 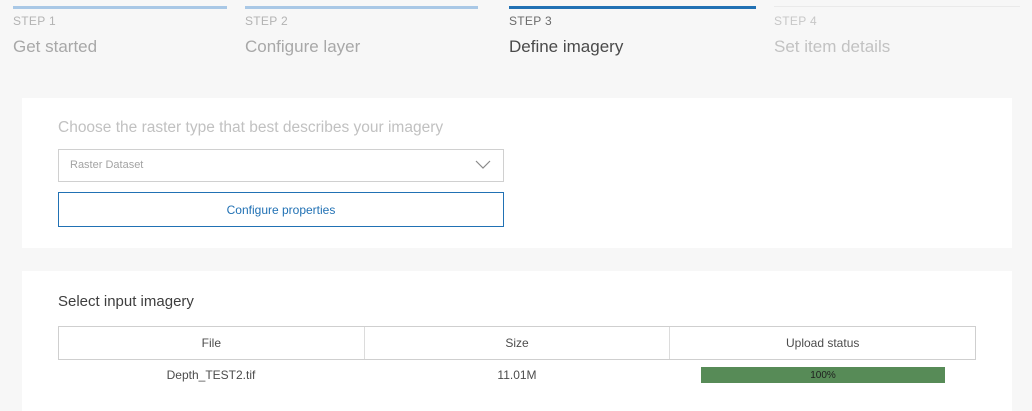 What do you see at coordinates (530, 21) in the screenshot?
I see `step-number: STEP 3` at bounding box center [530, 21].